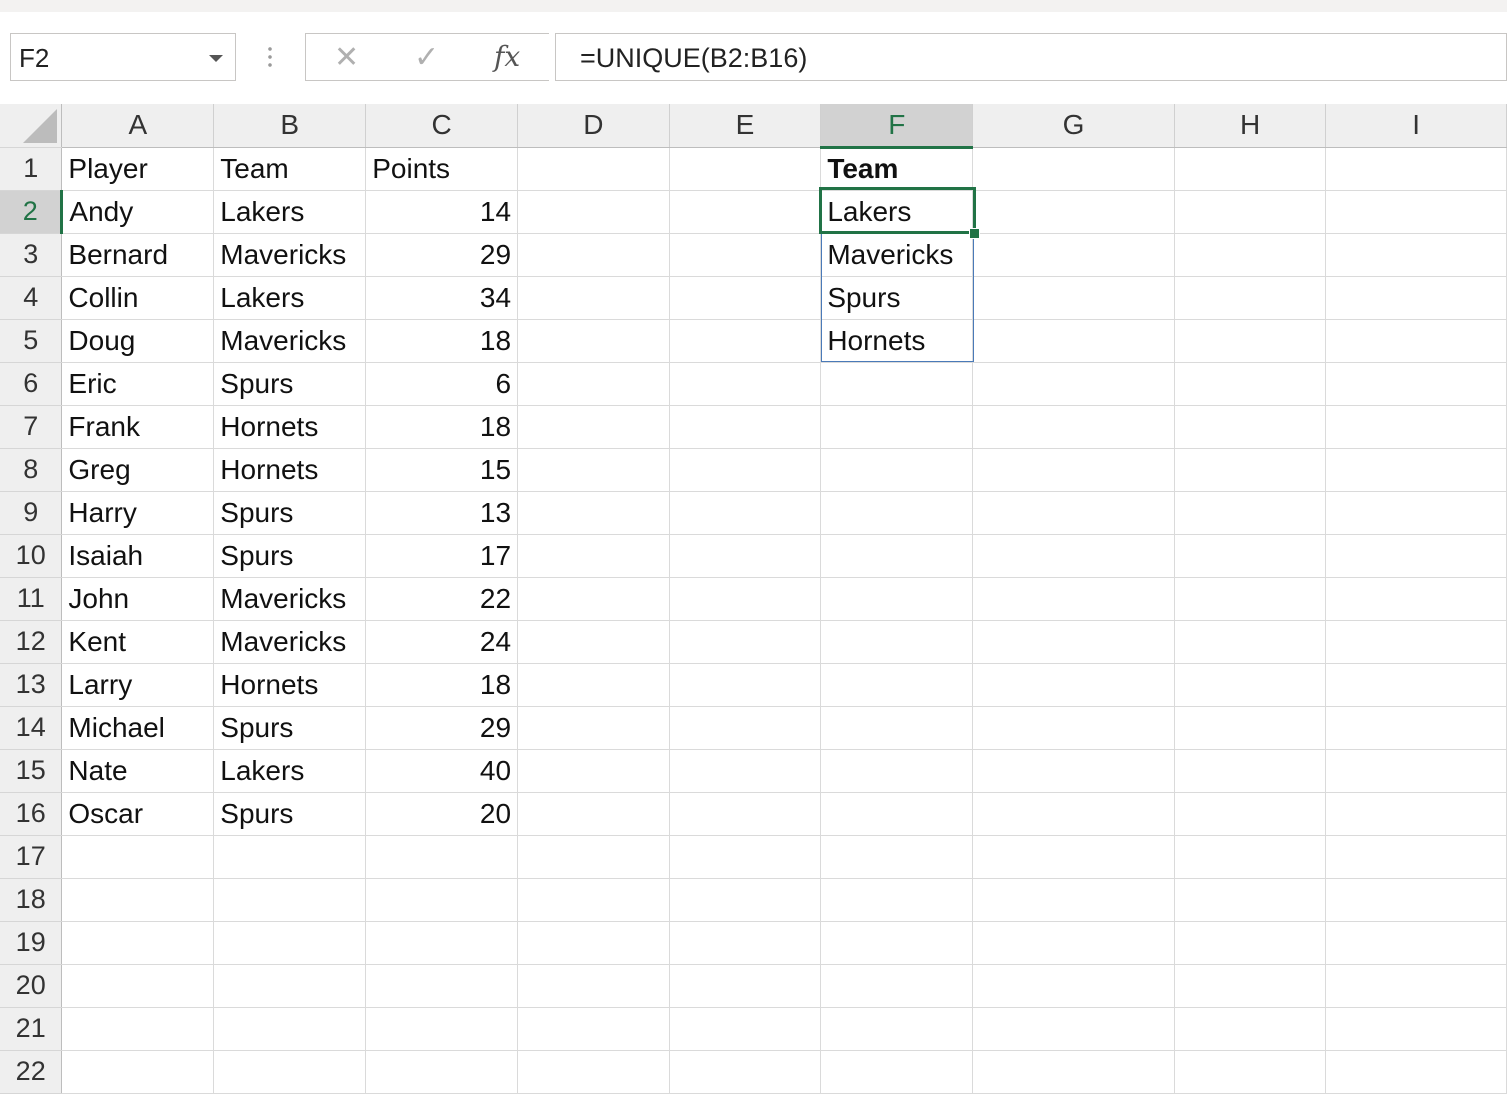 The height and width of the screenshot is (1094, 1507). What do you see at coordinates (593, 169) in the screenshot?
I see `cell-d1` at bounding box center [593, 169].